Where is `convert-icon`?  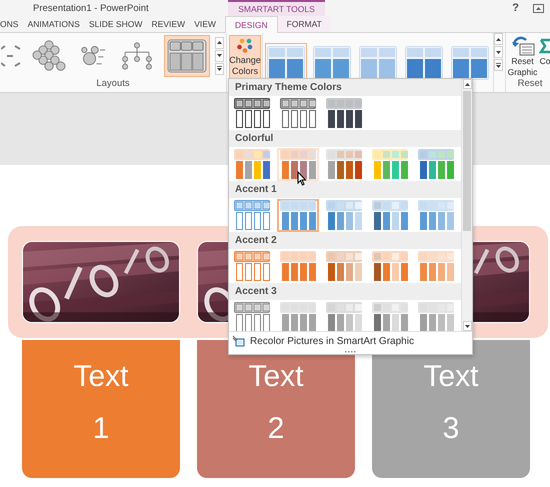 convert-icon is located at coordinates (544, 46).